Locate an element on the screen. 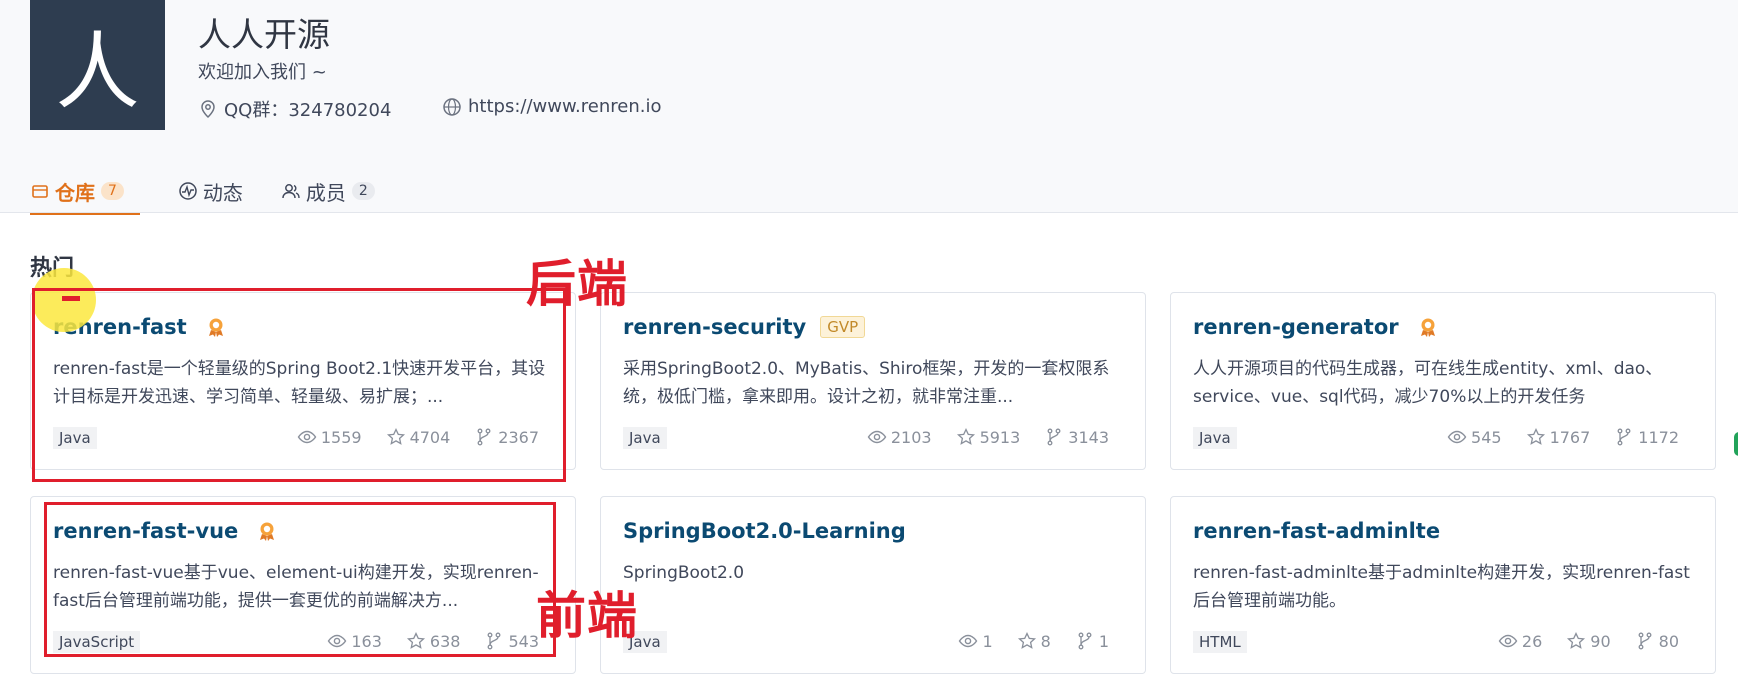  org-website: https://www.renren.io is located at coordinates (551, 106).